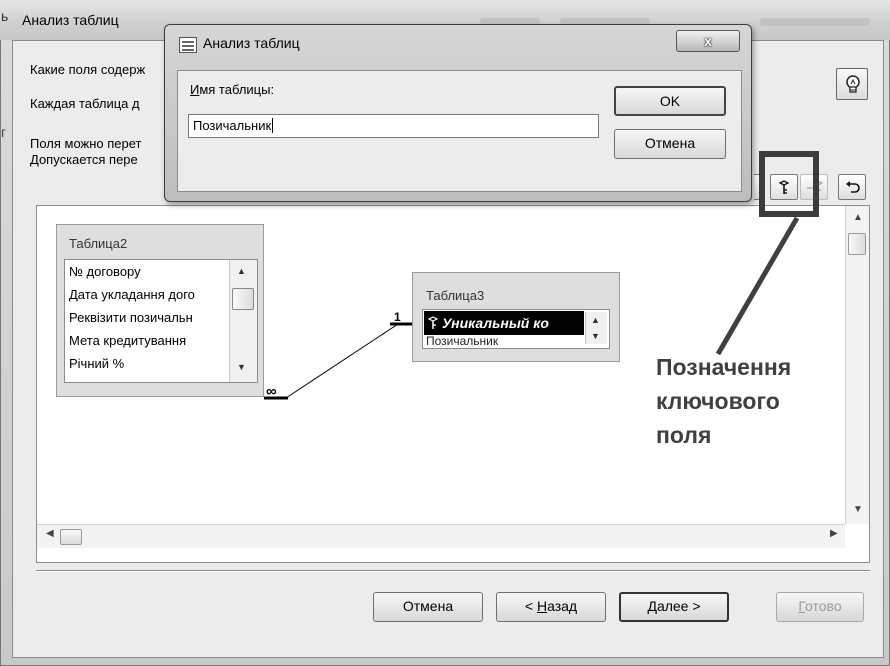  What do you see at coordinates (237, 89) in the screenshot?
I see `table-name-label-text: мя таблицы:` at bounding box center [237, 89].